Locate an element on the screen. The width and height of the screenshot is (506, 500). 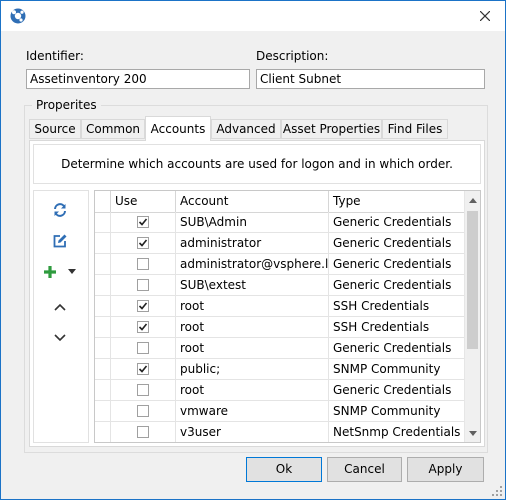
move-up-button is located at coordinates (60, 307).